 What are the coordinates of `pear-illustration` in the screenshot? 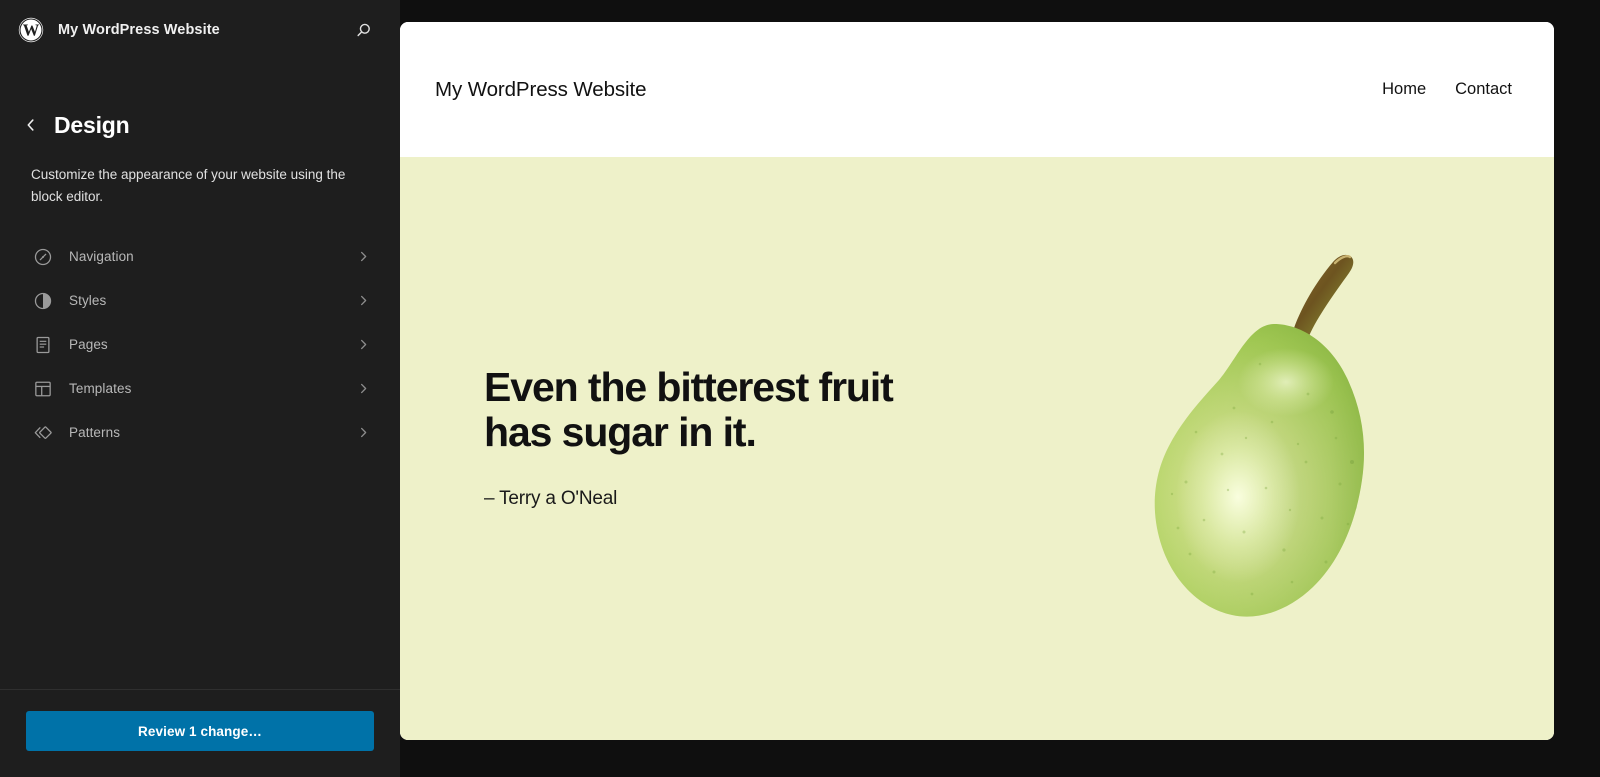 It's located at (1276, 442).